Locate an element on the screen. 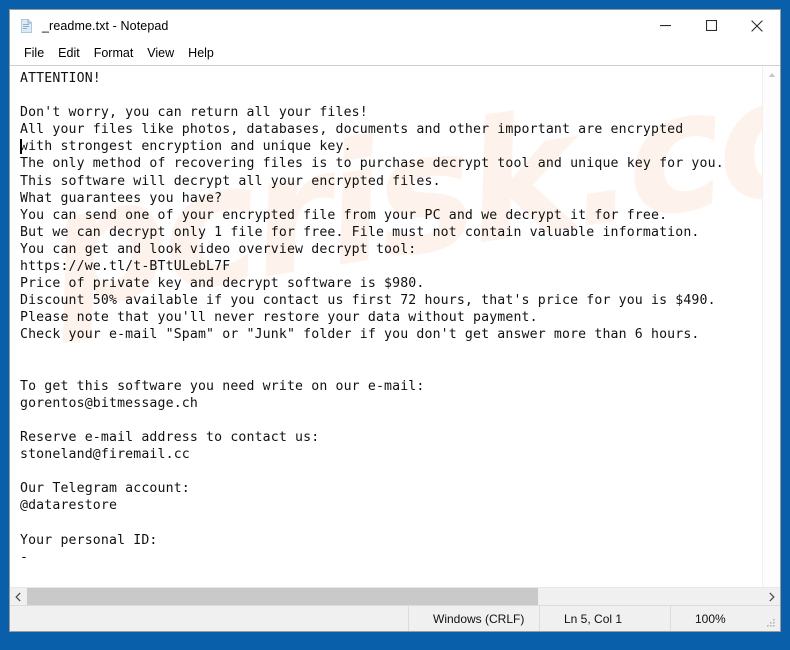 The height and width of the screenshot is (650, 790). scroll-left-button is located at coordinates (18, 596).